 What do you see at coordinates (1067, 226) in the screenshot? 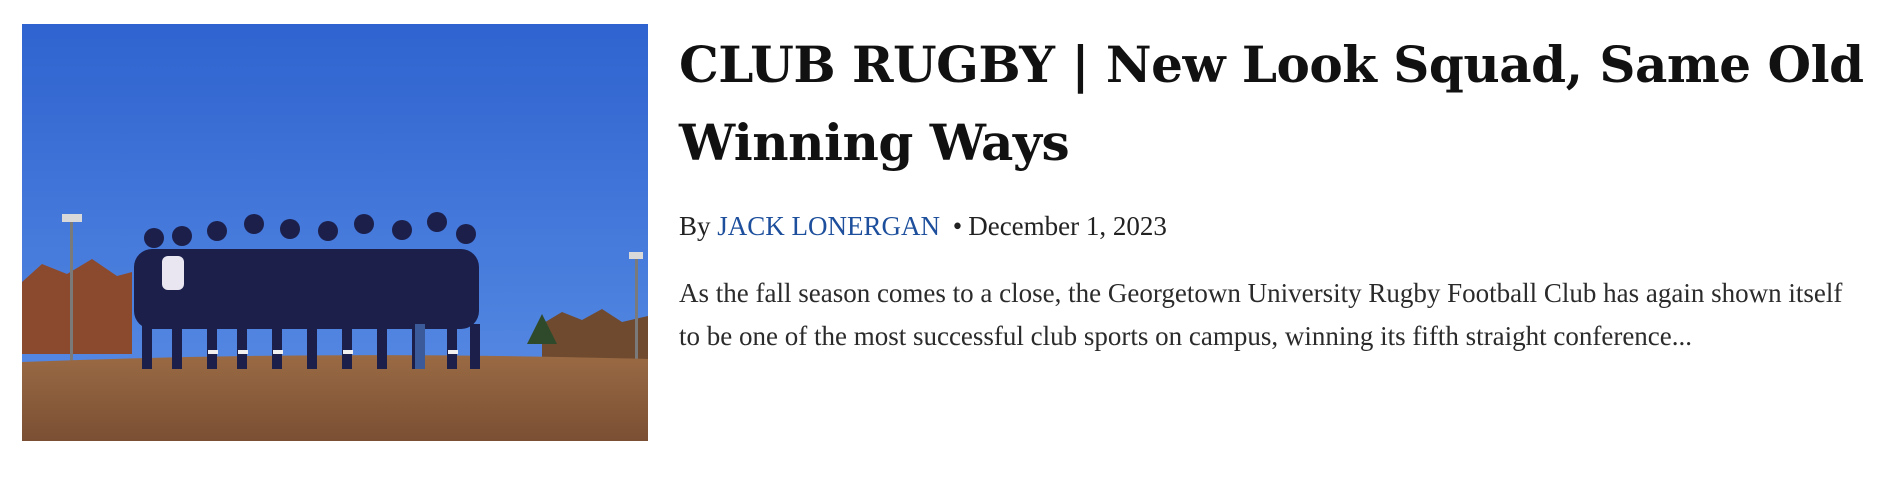
I see `publish-date: December 1, 2023` at bounding box center [1067, 226].